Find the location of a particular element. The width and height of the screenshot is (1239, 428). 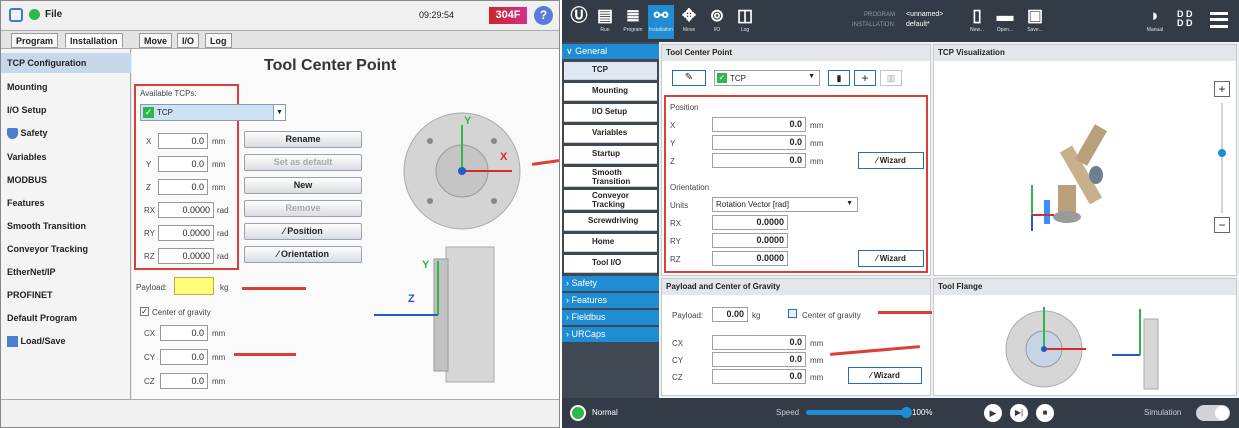

sidebar-section-features: › Features is located at coordinates (610, 301).